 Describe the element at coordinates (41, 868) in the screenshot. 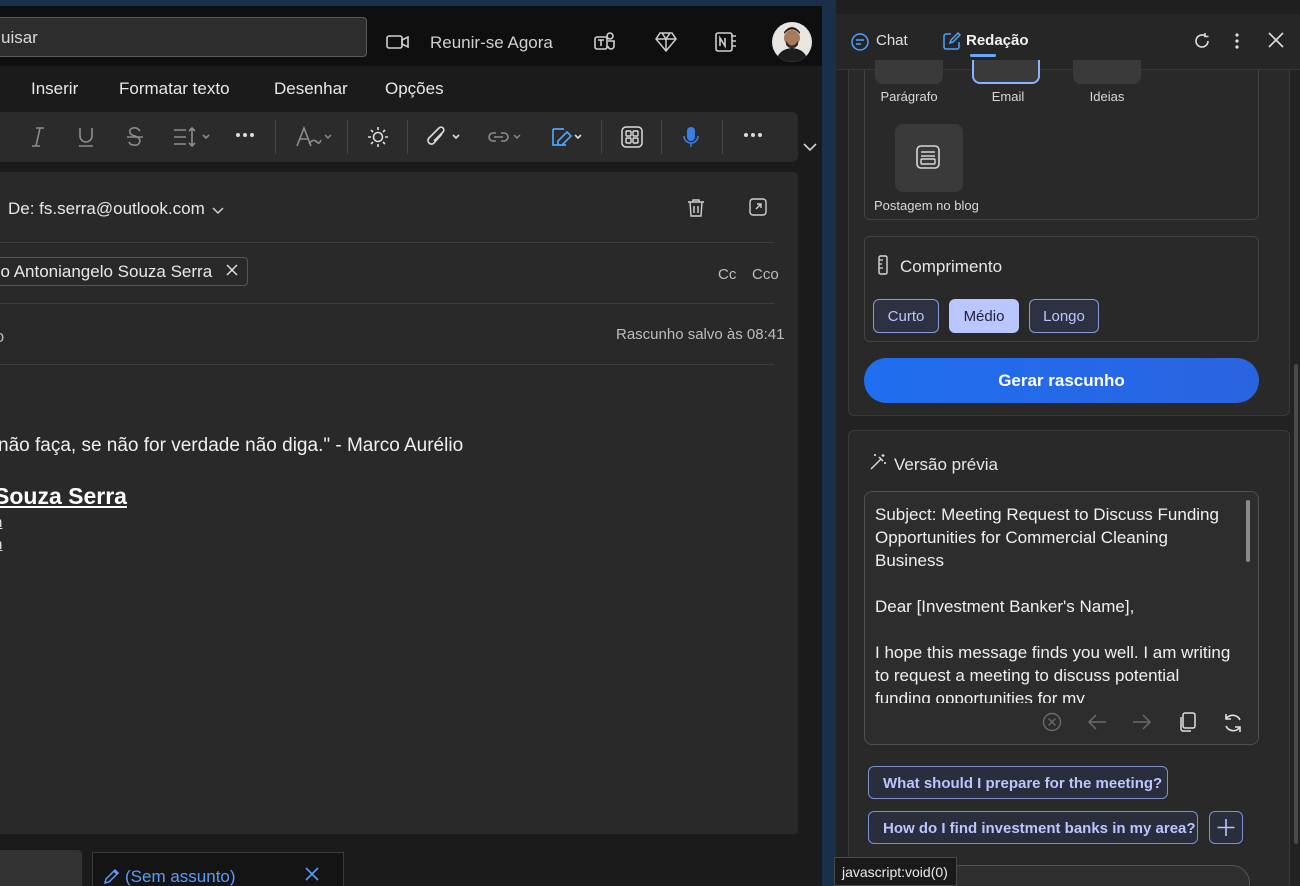

I see `bottom-tab-strip` at that location.